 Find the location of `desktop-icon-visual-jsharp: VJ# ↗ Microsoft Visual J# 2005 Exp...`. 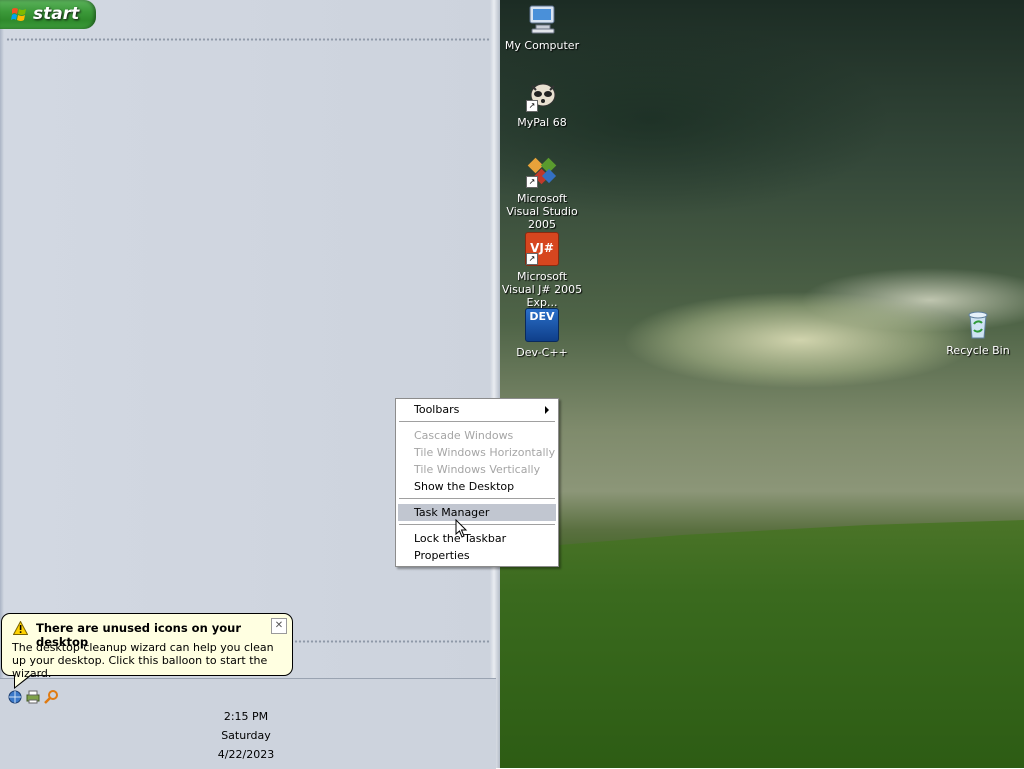

desktop-icon-visual-jsharp: VJ# ↗ Microsoft Visual J# 2005 Exp... is located at coordinates (542, 270).